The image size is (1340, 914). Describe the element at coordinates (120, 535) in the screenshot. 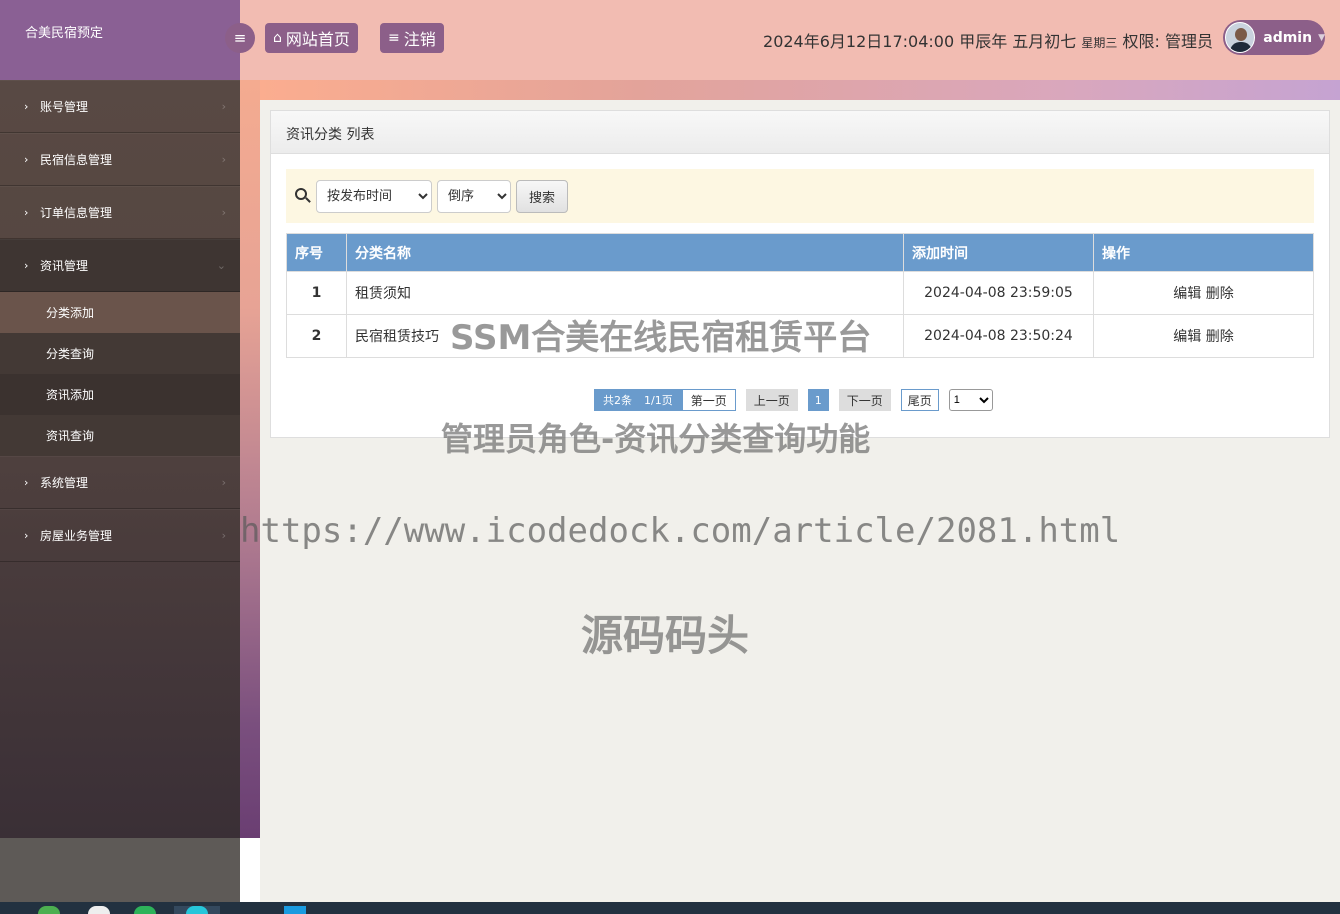

I see `sidebar-item-house-business: › 房屋业务管理 ›` at that location.